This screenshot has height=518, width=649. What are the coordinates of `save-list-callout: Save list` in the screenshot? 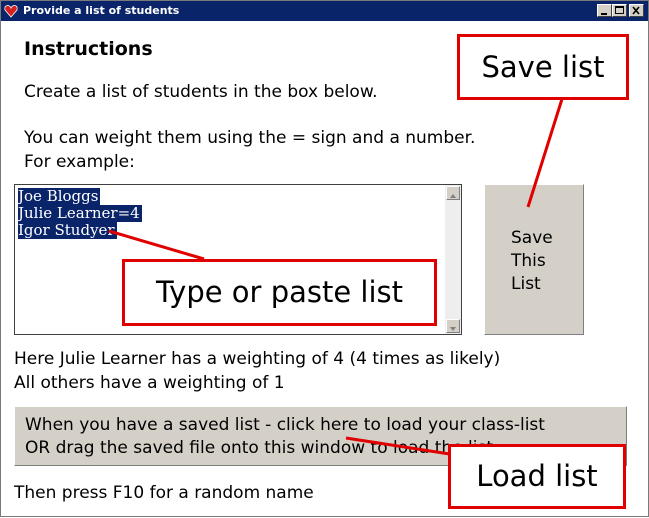 It's located at (543, 67).